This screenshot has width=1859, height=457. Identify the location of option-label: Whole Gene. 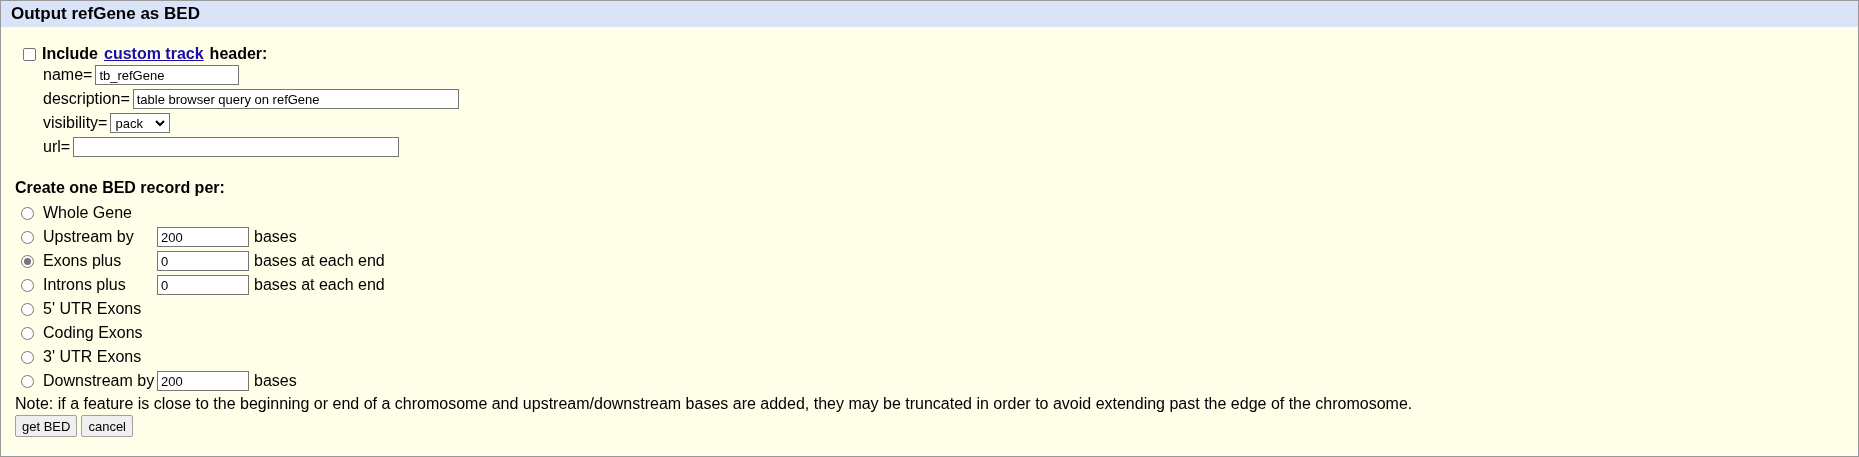
(88, 213).